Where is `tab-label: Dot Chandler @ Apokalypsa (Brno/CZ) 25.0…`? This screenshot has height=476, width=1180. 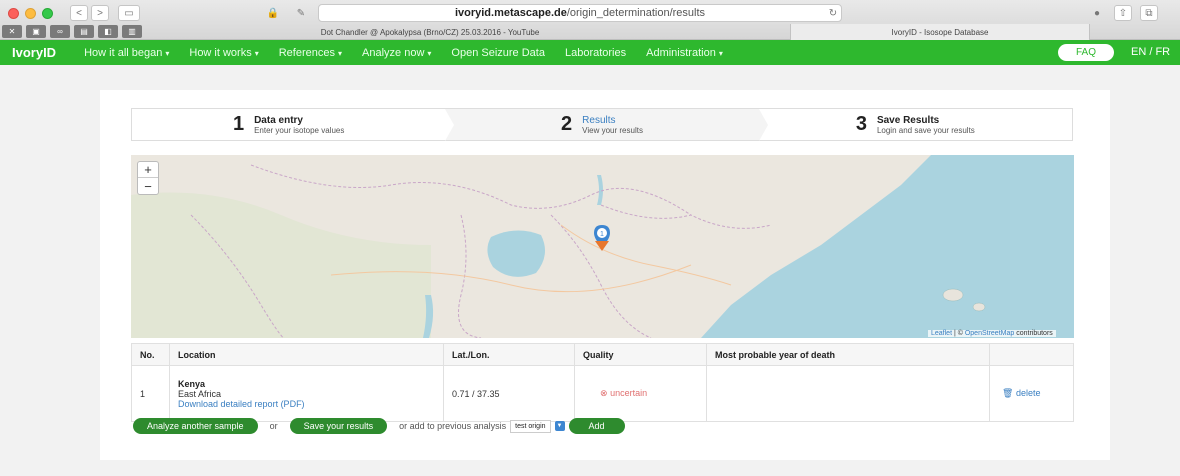 tab-label: Dot Chandler @ Apokalypsa (Brno/CZ) 25.0… is located at coordinates (430, 32).